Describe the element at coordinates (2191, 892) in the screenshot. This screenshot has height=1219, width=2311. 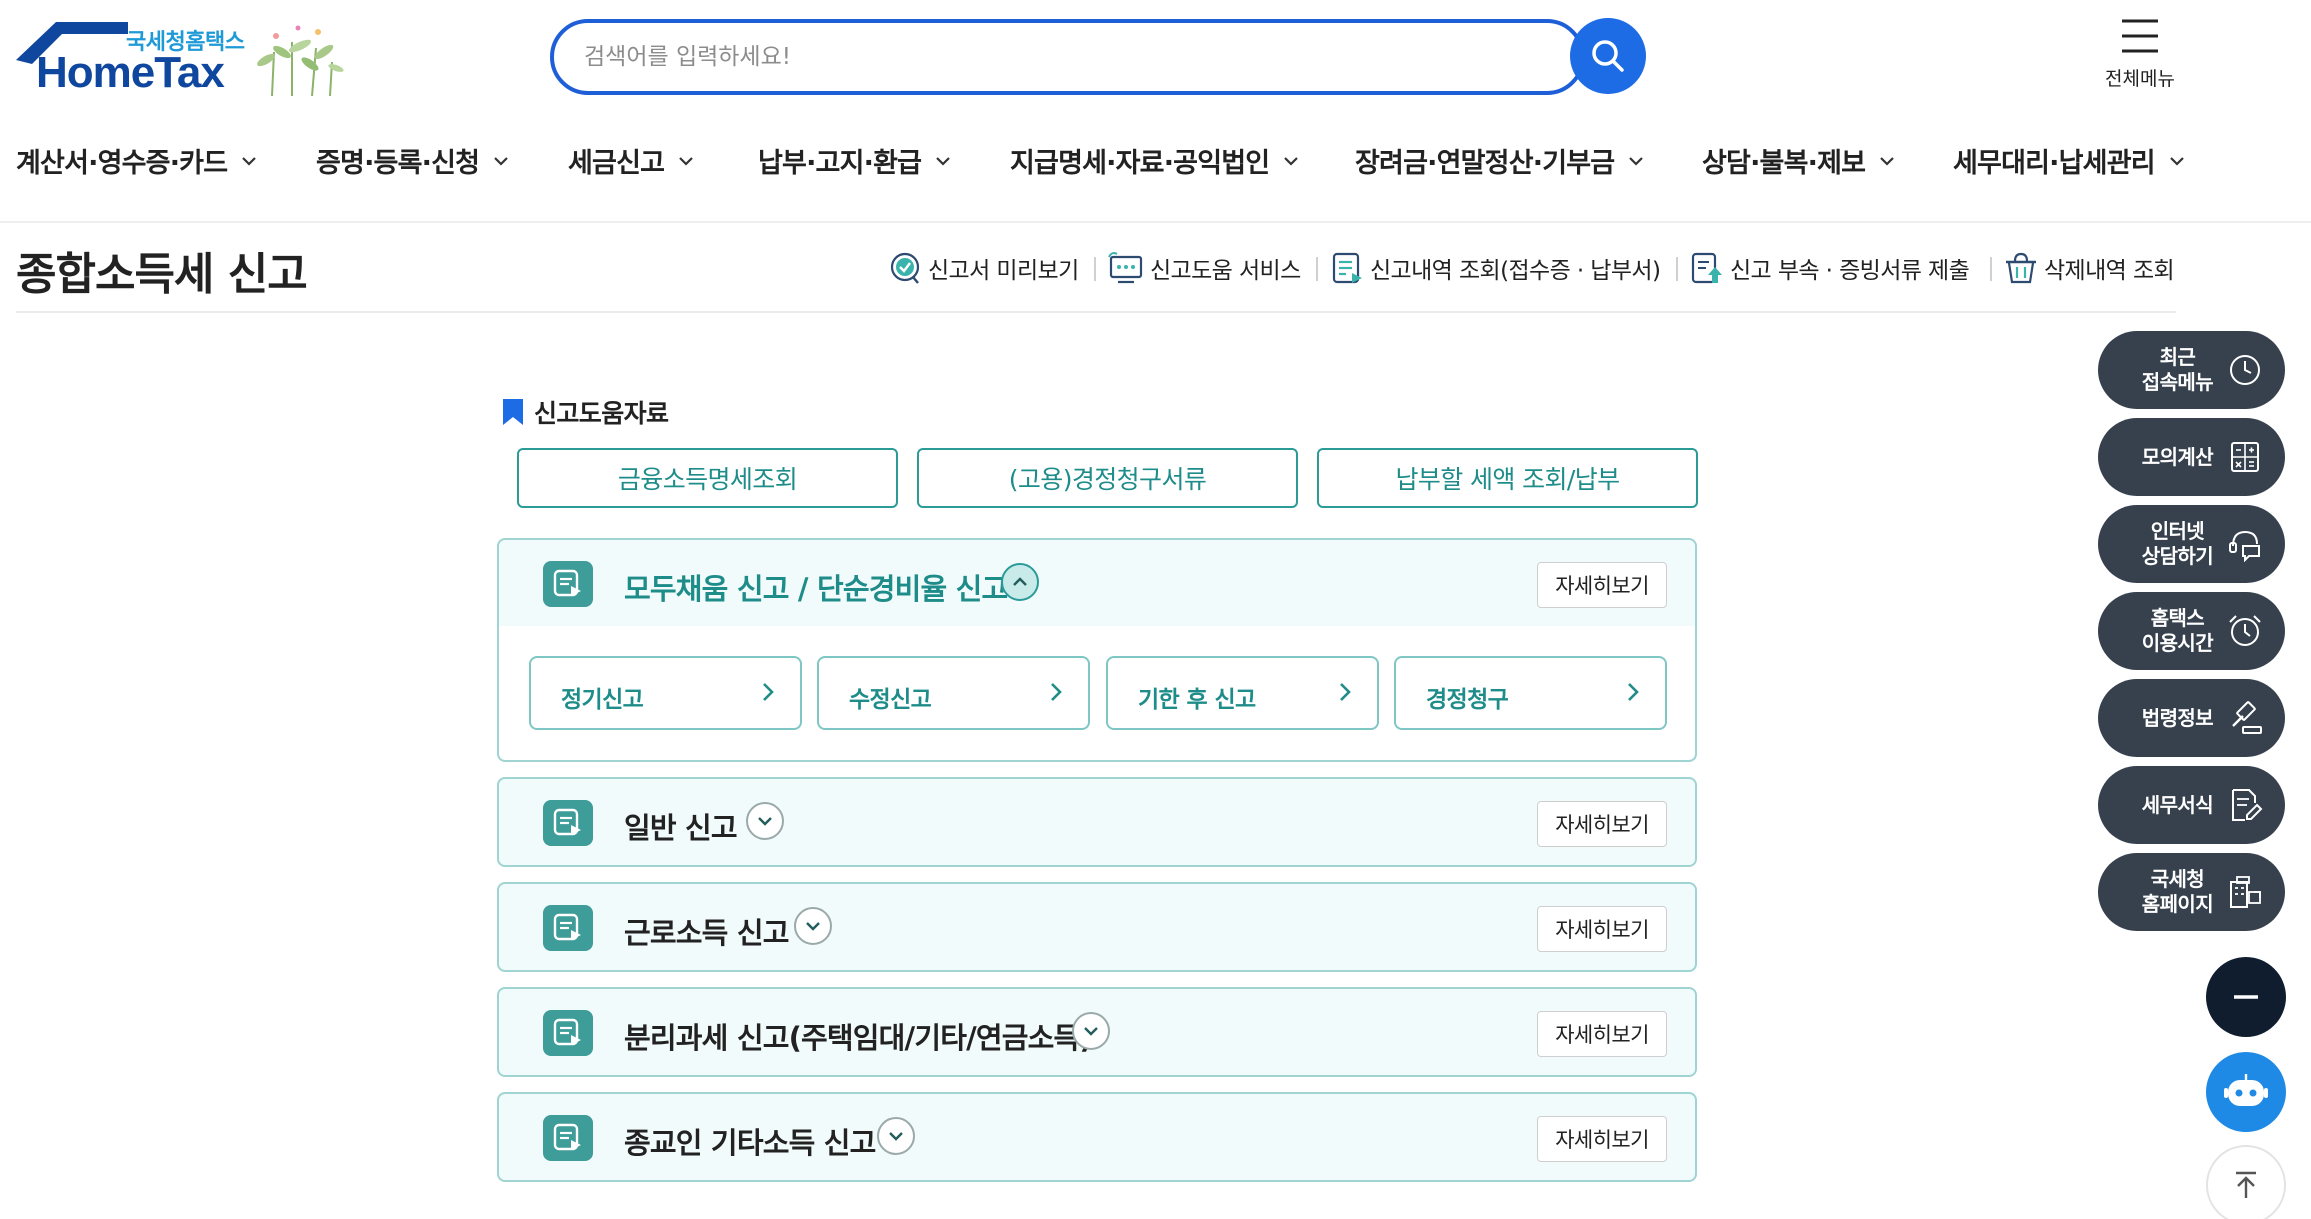
I see `side-nts-homepage: 국세청 홈페이지` at that location.